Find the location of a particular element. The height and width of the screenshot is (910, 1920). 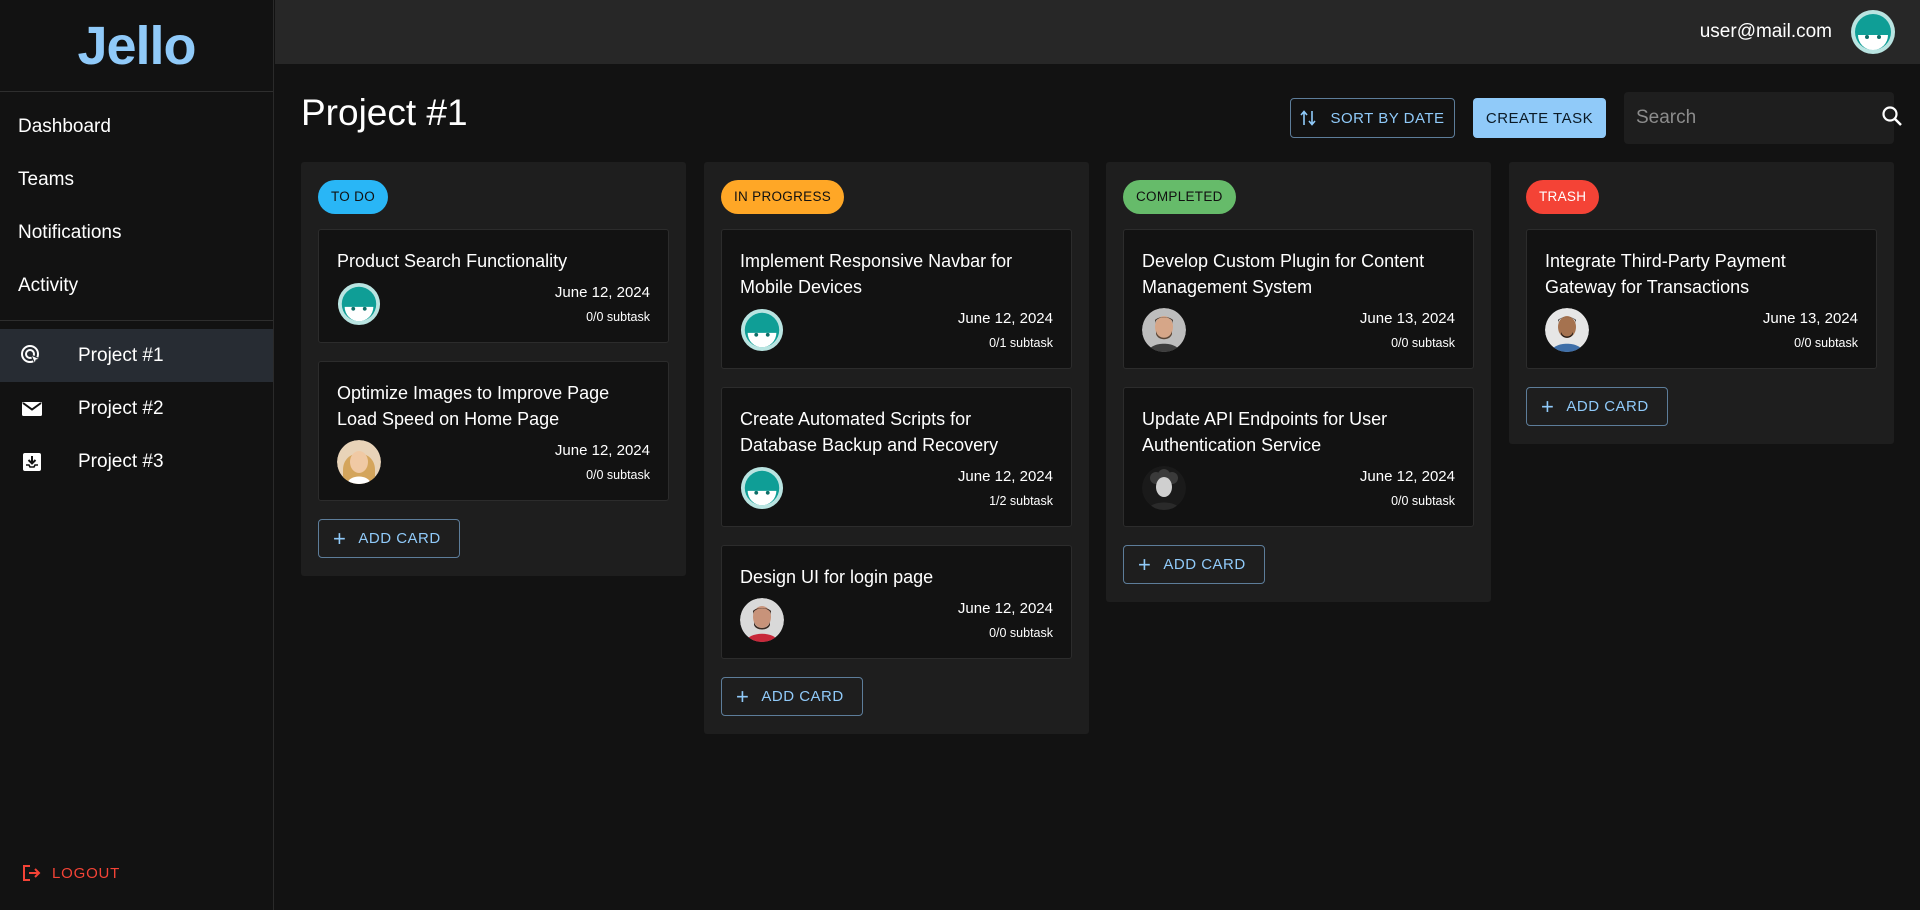

main-nav: Dashboard Teams Notifications Activity is located at coordinates (136, 206).